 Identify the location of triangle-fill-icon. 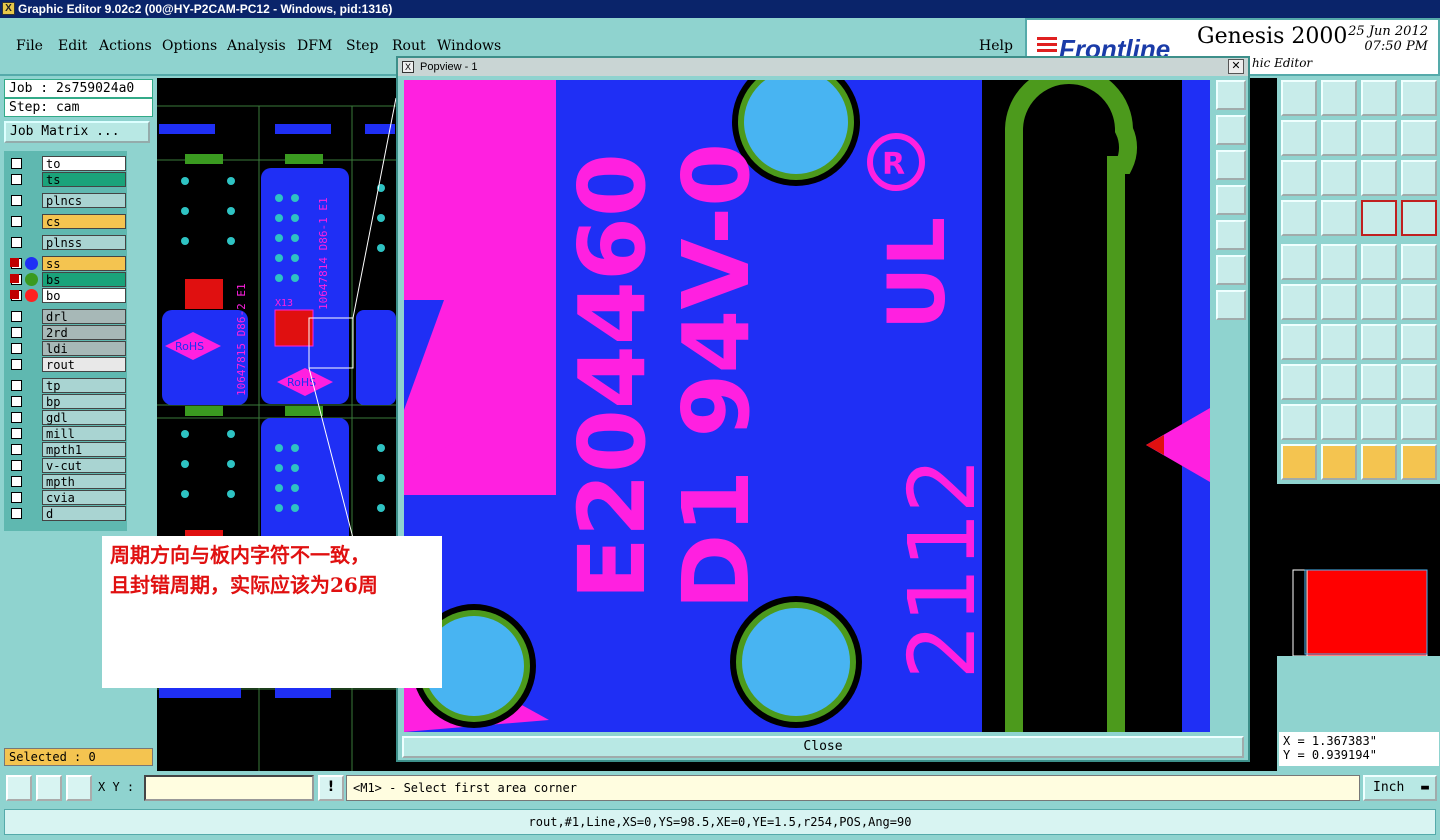
(1379, 422).